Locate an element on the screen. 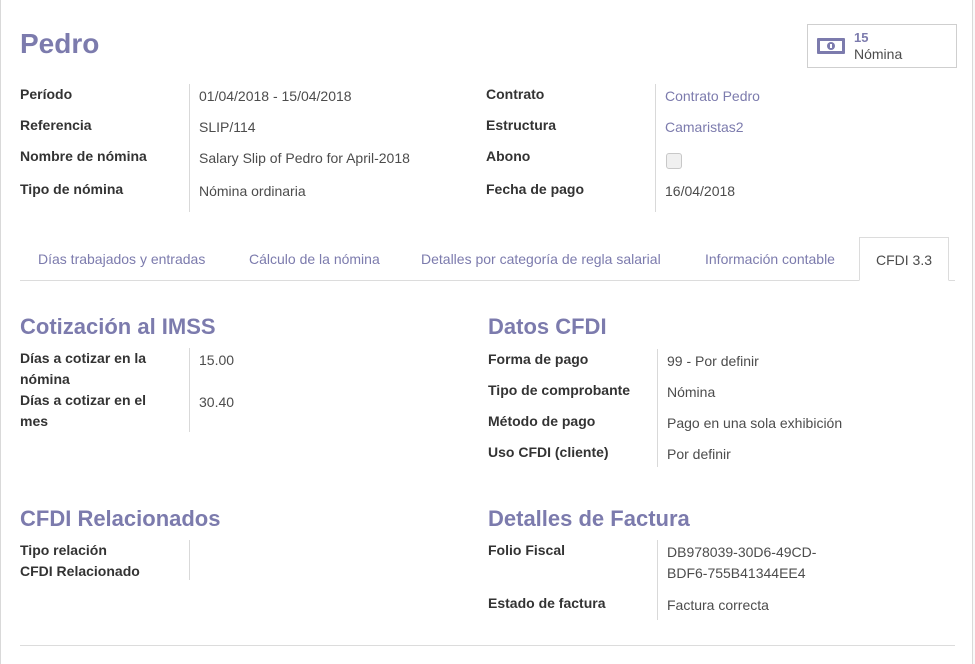 The height and width of the screenshot is (664, 975). dias-nomina-value: 15.00 is located at coordinates (216, 360).